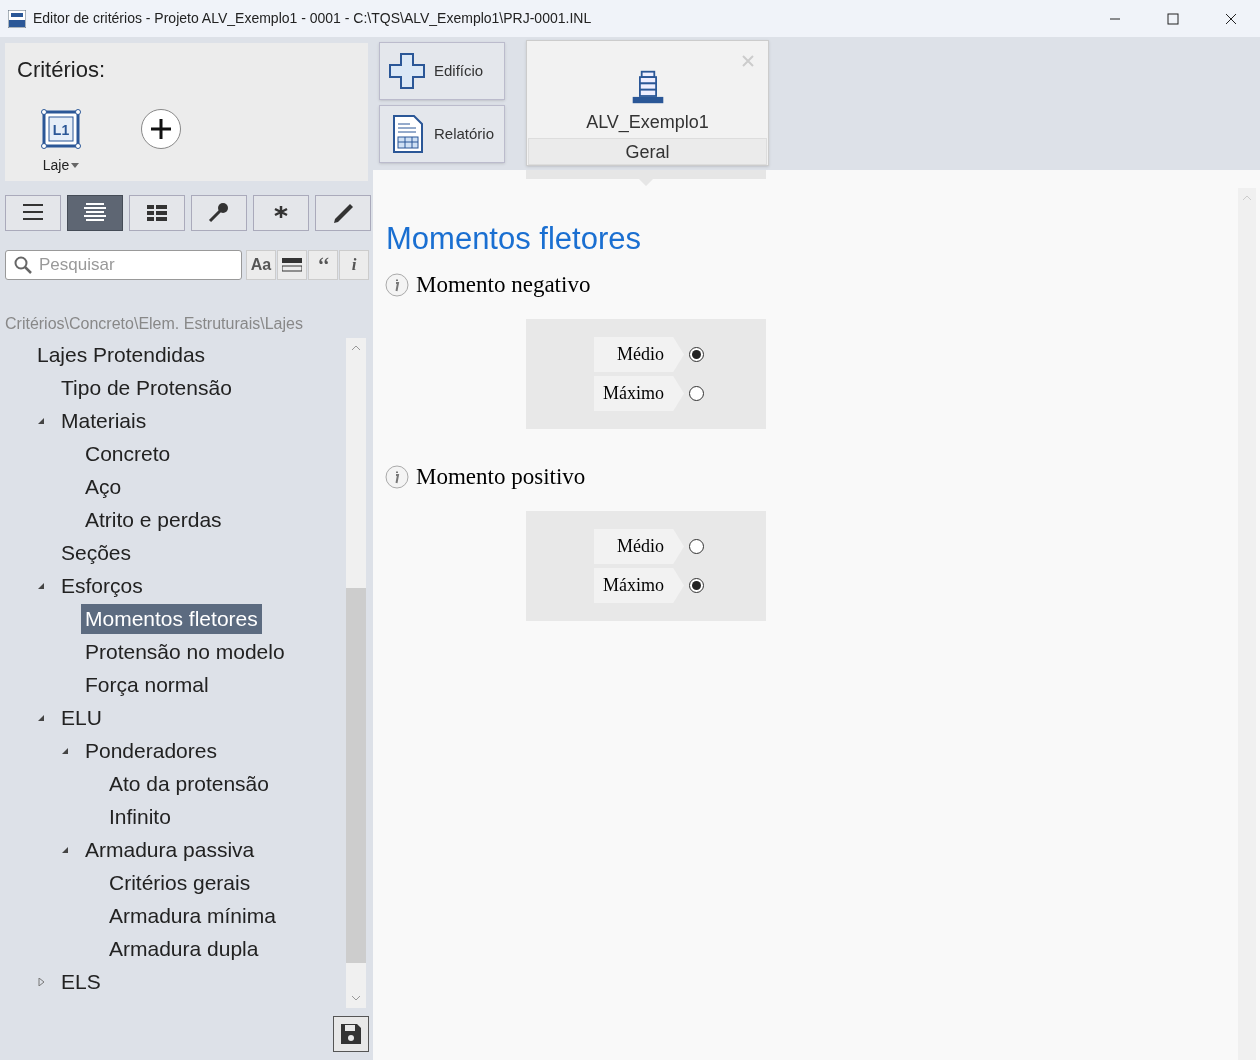 The image size is (1260, 1060). I want to click on scrollbar-thumb, so click(356, 775).